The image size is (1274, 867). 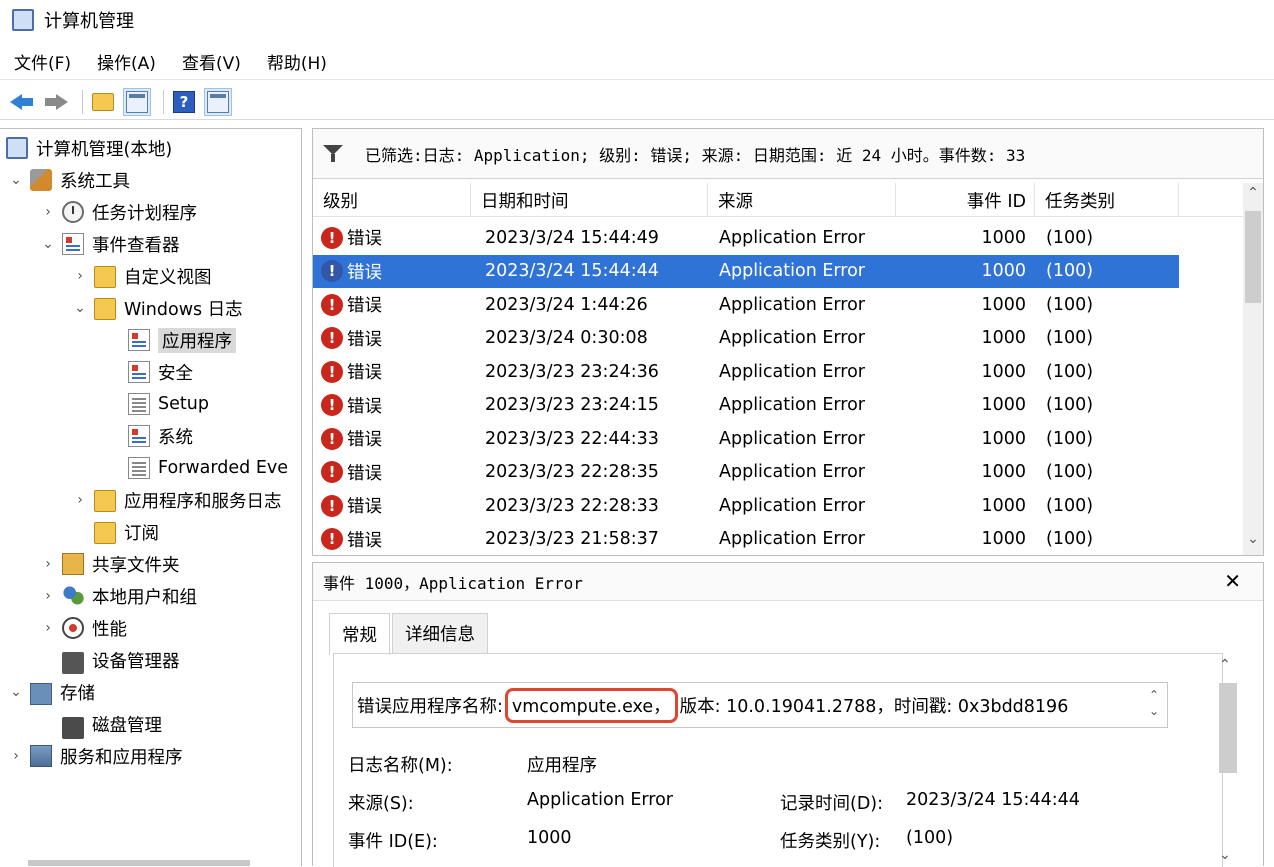 What do you see at coordinates (218, 101) in the screenshot?
I see `show-hide-action-pane-button` at bounding box center [218, 101].